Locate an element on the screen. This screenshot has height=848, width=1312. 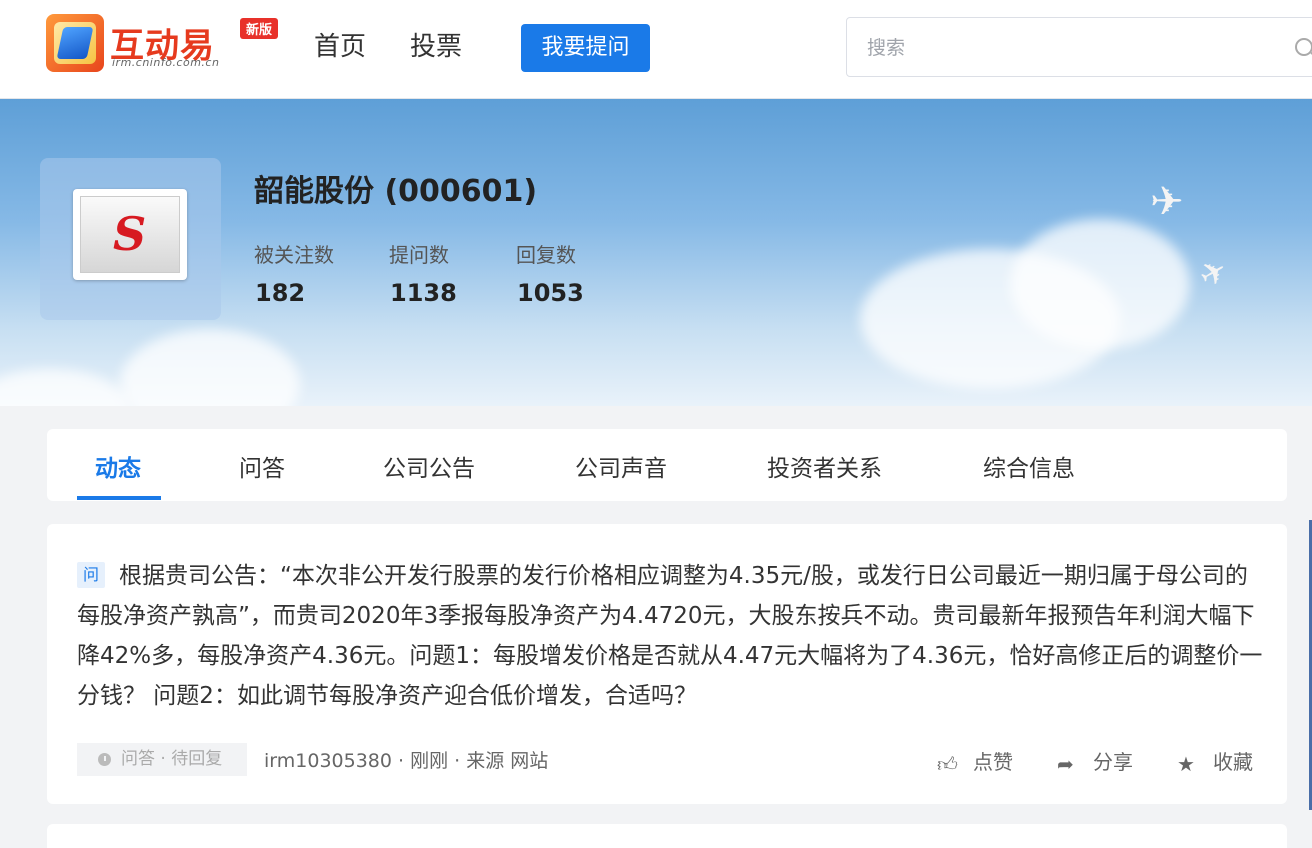
like-label: 点赞 is located at coordinates (993, 762).